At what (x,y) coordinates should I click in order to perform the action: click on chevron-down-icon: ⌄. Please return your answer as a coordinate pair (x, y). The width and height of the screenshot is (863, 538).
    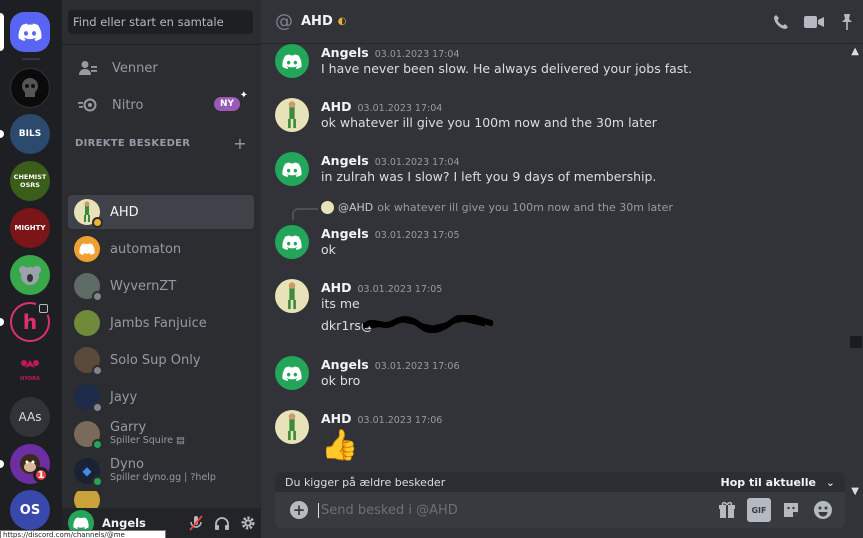
    Looking at the image, I should click on (830, 482).